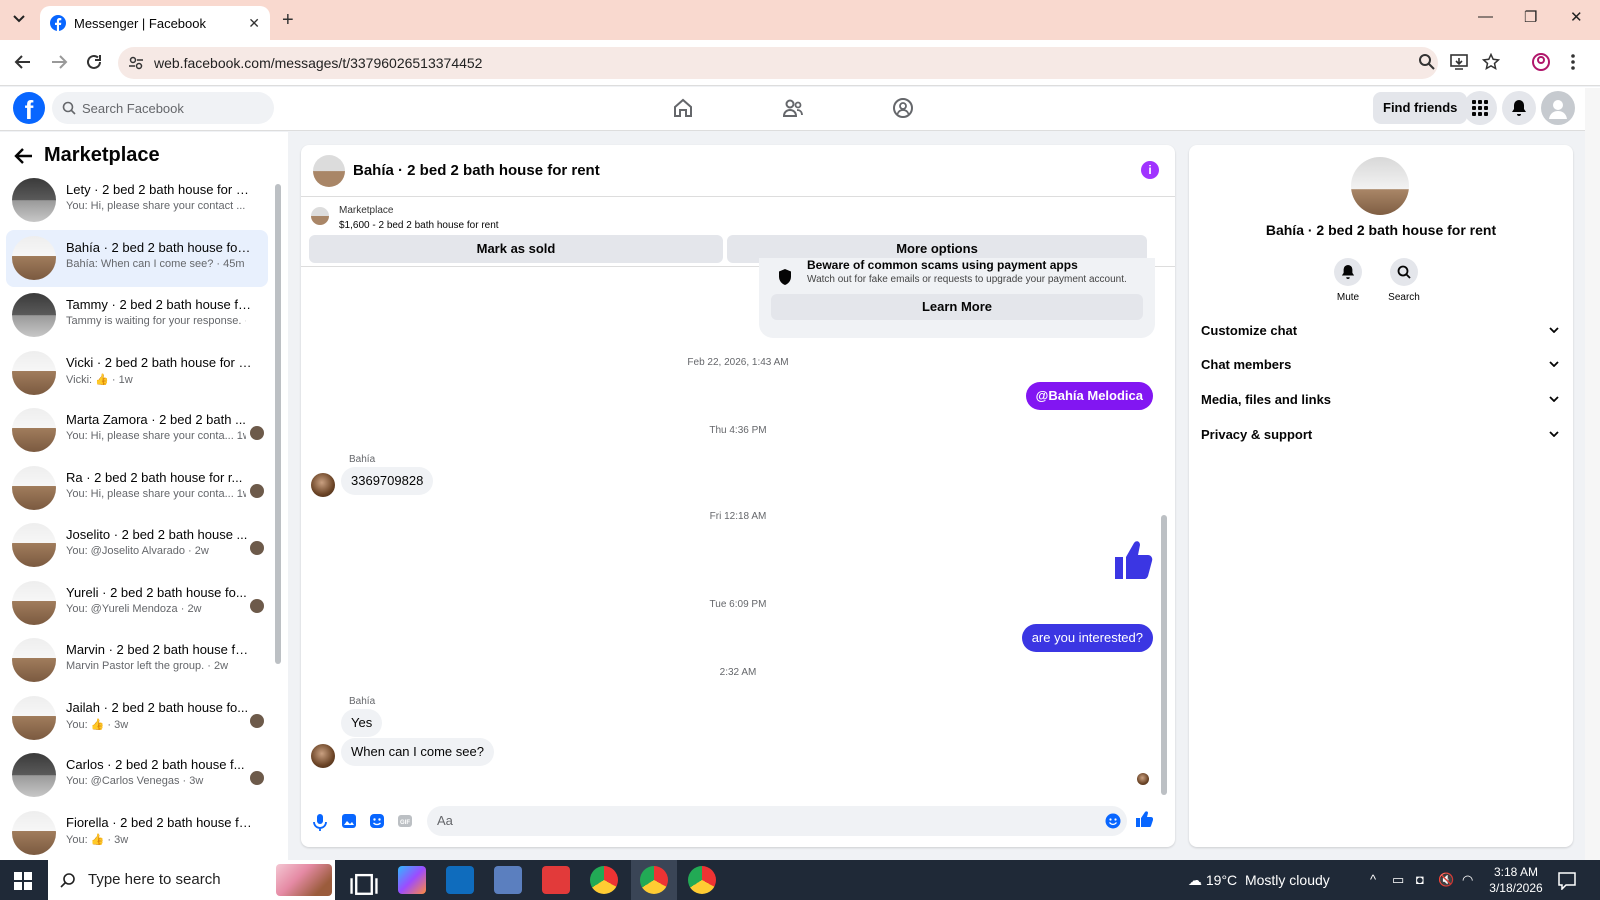 The image size is (1600, 900). Describe the element at coordinates (412, 880) in the screenshot. I see `copilot-icon` at that location.